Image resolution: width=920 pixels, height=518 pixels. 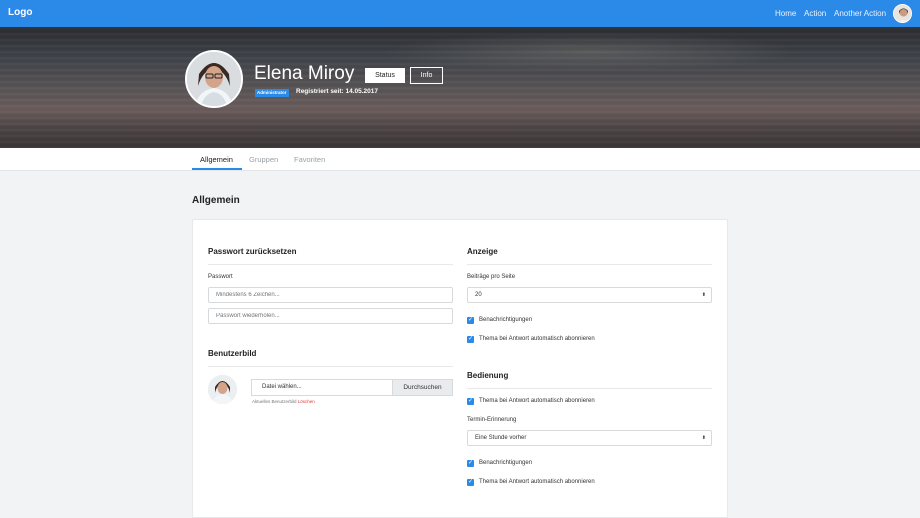 What do you see at coordinates (252, 251) in the screenshot?
I see `password-section-title: Passwort zurücksetzen` at bounding box center [252, 251].